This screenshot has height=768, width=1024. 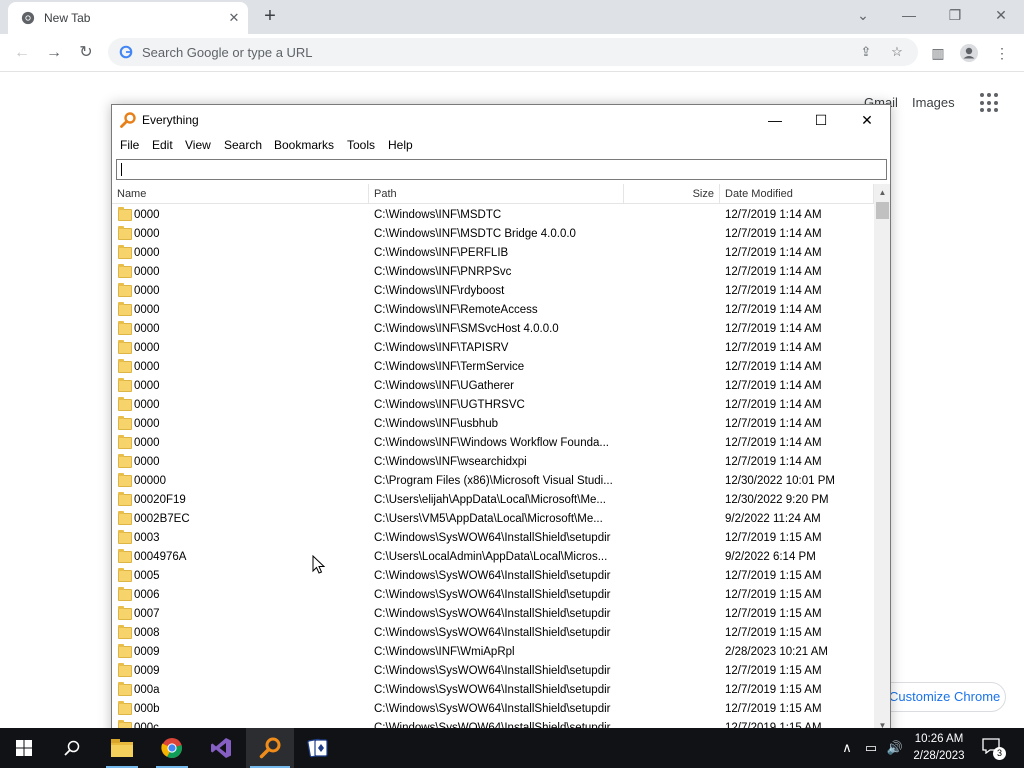 What do you see at coordinates (198, 145) in the screenshot?
I see `menu-view: View` at bounding box center [198, 145].